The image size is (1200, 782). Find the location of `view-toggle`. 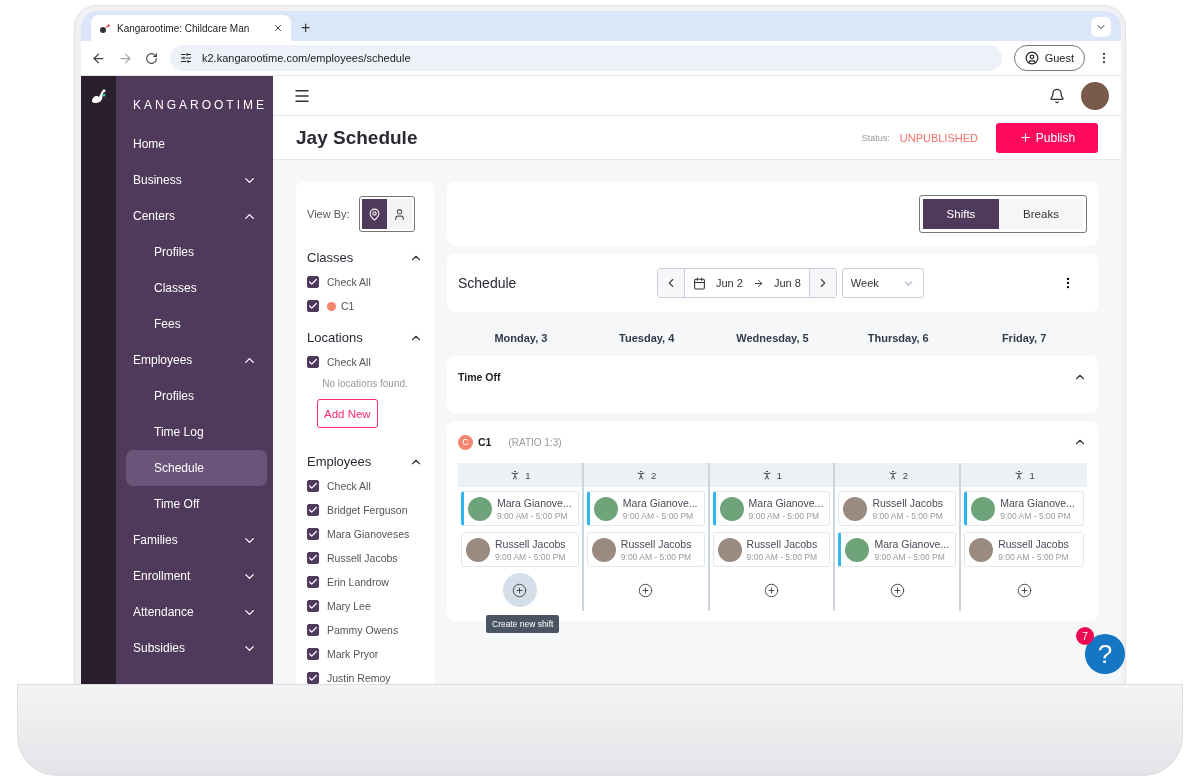

view-toggle is located at coordinates (386, 214).